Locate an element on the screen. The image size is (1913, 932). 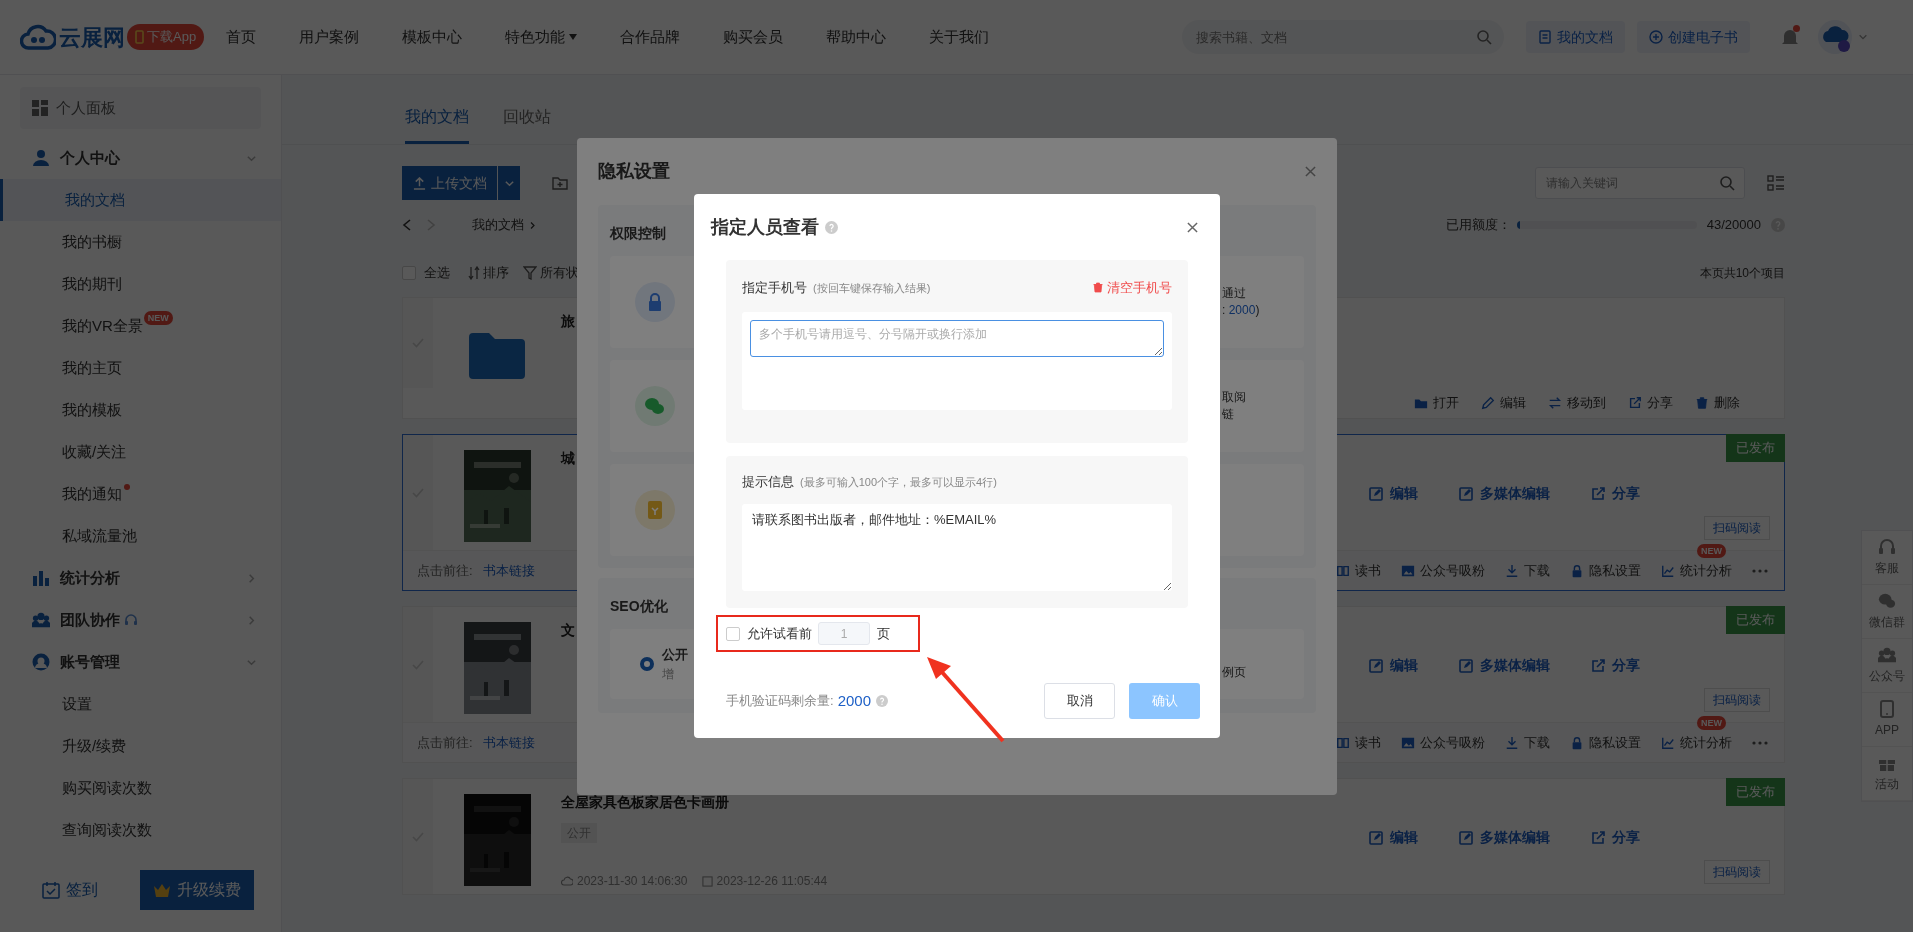
sidebar-group-label: 团队协作 is located at coordinates (90, 620).